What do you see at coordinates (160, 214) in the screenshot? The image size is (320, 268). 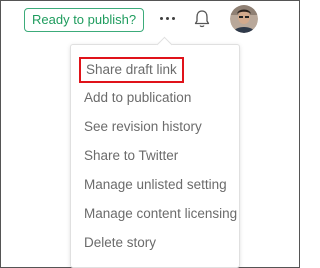 I see `menu-item-manage-content-licensing: Manage content licensing` at bounding box center [160, 214].